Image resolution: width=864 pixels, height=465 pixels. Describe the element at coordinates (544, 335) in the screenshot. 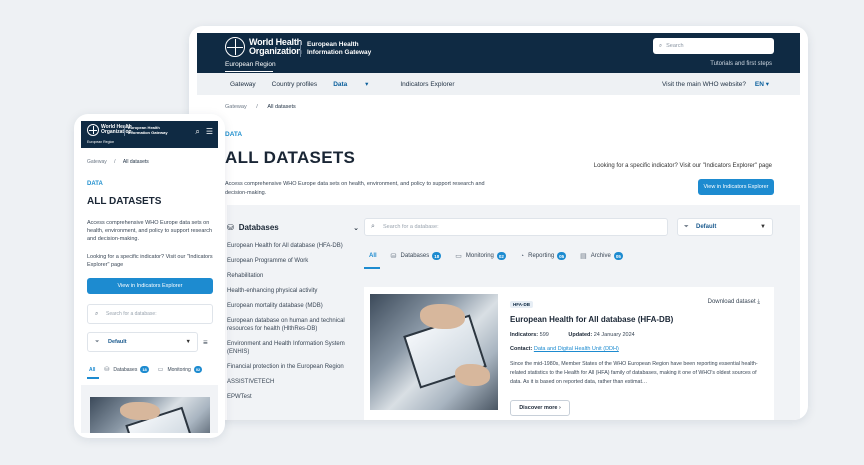

I see `indicators-value: 599` at that location.